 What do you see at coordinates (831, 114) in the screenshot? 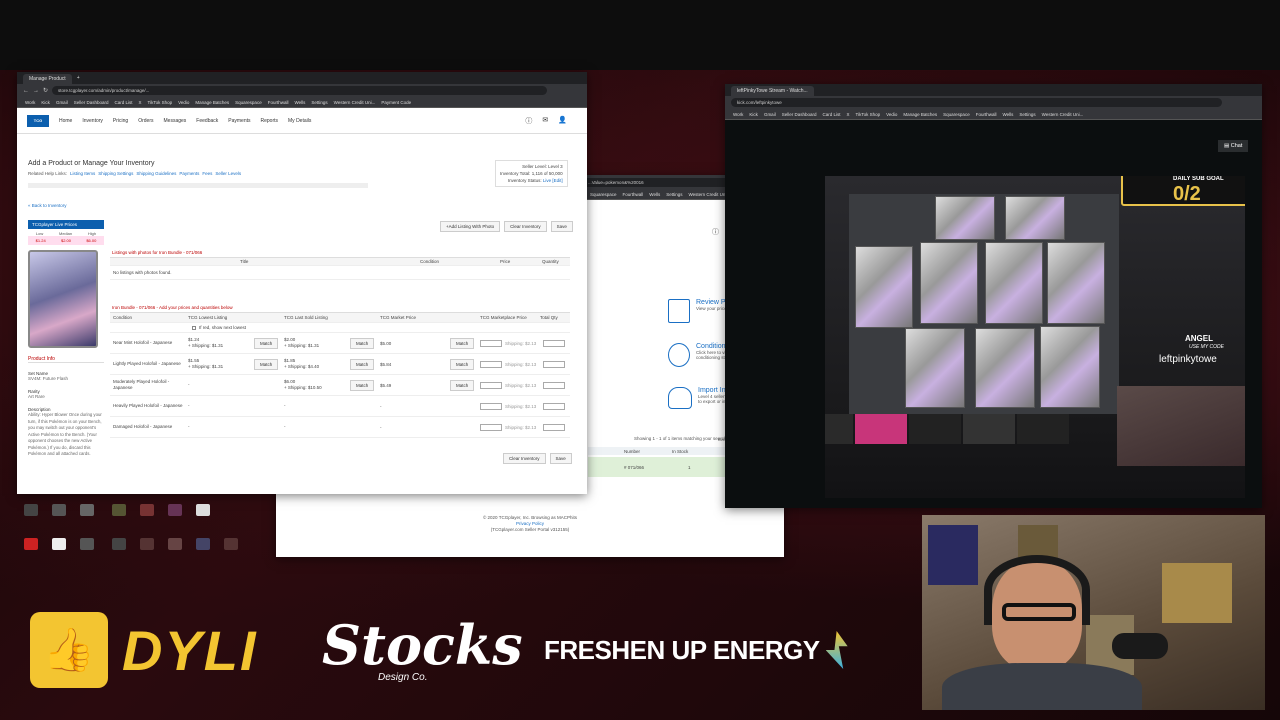
I see `kick-bookmark: Card List` at bounding box center [831, 114].